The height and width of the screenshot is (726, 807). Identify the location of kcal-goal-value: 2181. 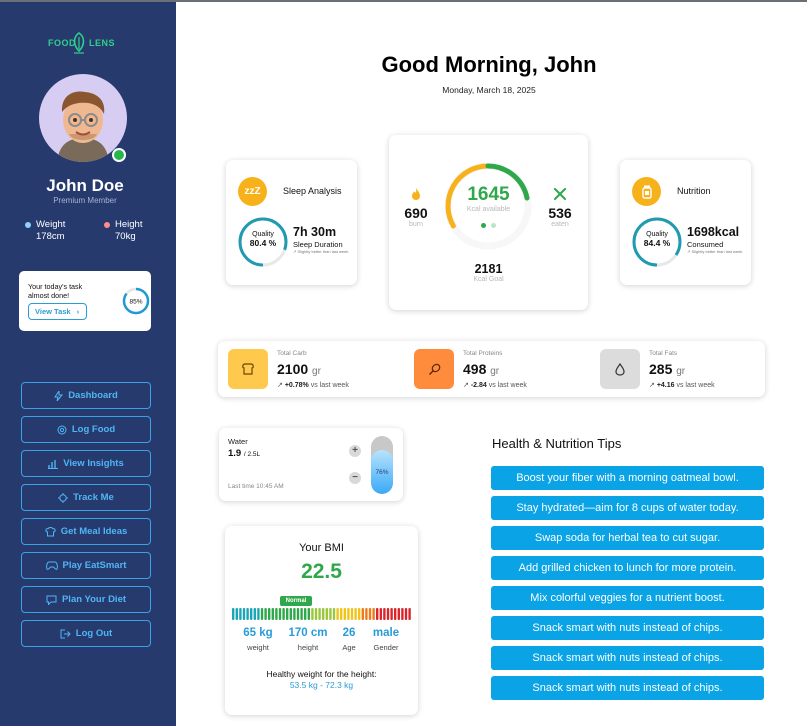
(488, 269).